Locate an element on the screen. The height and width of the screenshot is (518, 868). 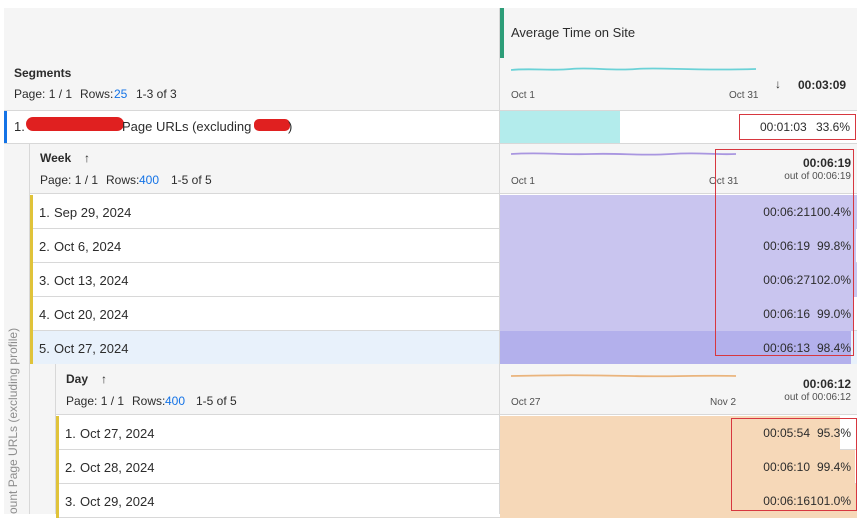
column-divider is located at coordinates (499, 261).